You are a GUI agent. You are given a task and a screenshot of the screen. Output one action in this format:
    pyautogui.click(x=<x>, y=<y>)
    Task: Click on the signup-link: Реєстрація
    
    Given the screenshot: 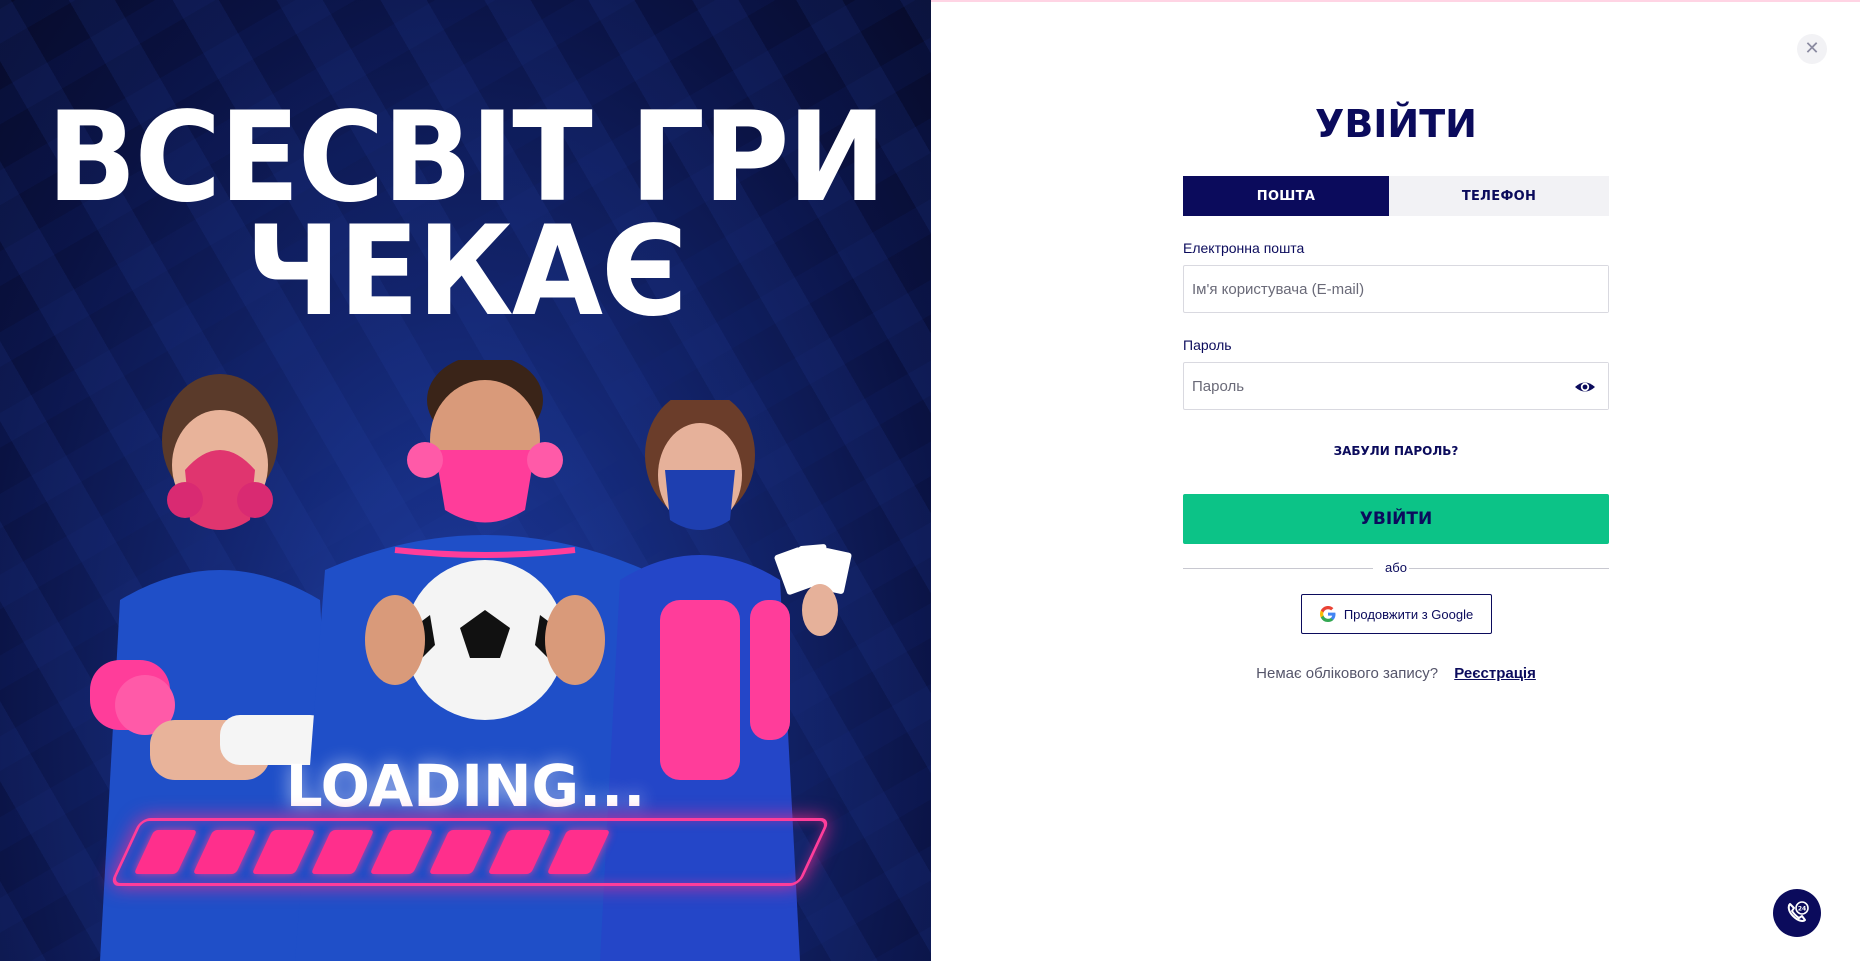 What is the action you would take?
    pyautogui.click(x=1495, y=673)
    